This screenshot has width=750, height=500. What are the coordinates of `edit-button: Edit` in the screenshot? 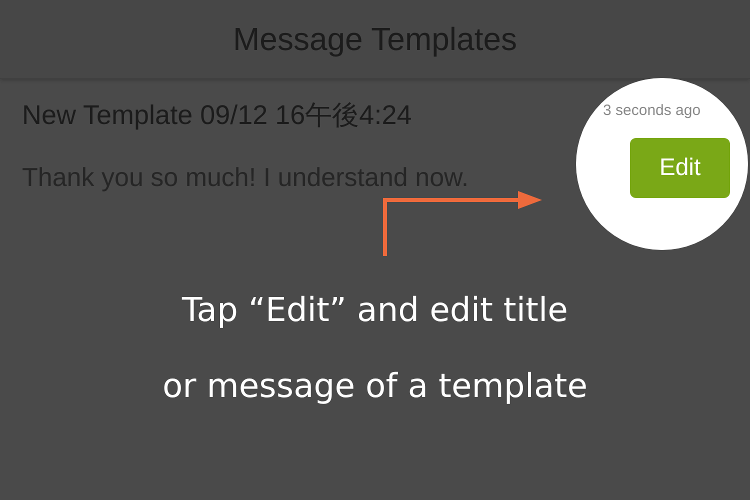 It's located at (680, 168).